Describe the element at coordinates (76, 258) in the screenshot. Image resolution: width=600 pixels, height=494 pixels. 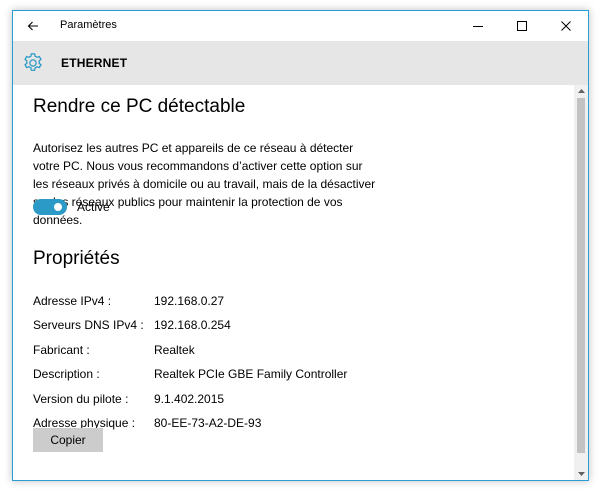
I see `properties-heading: Propriétés` at that location.